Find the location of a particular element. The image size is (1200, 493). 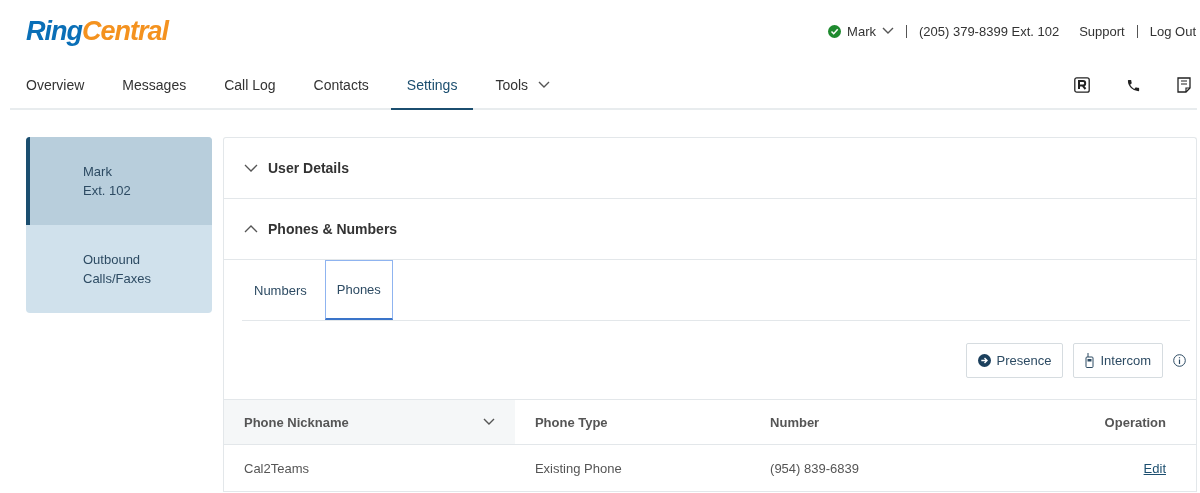

action-button: Presence is located at coordinates (1014, 360).